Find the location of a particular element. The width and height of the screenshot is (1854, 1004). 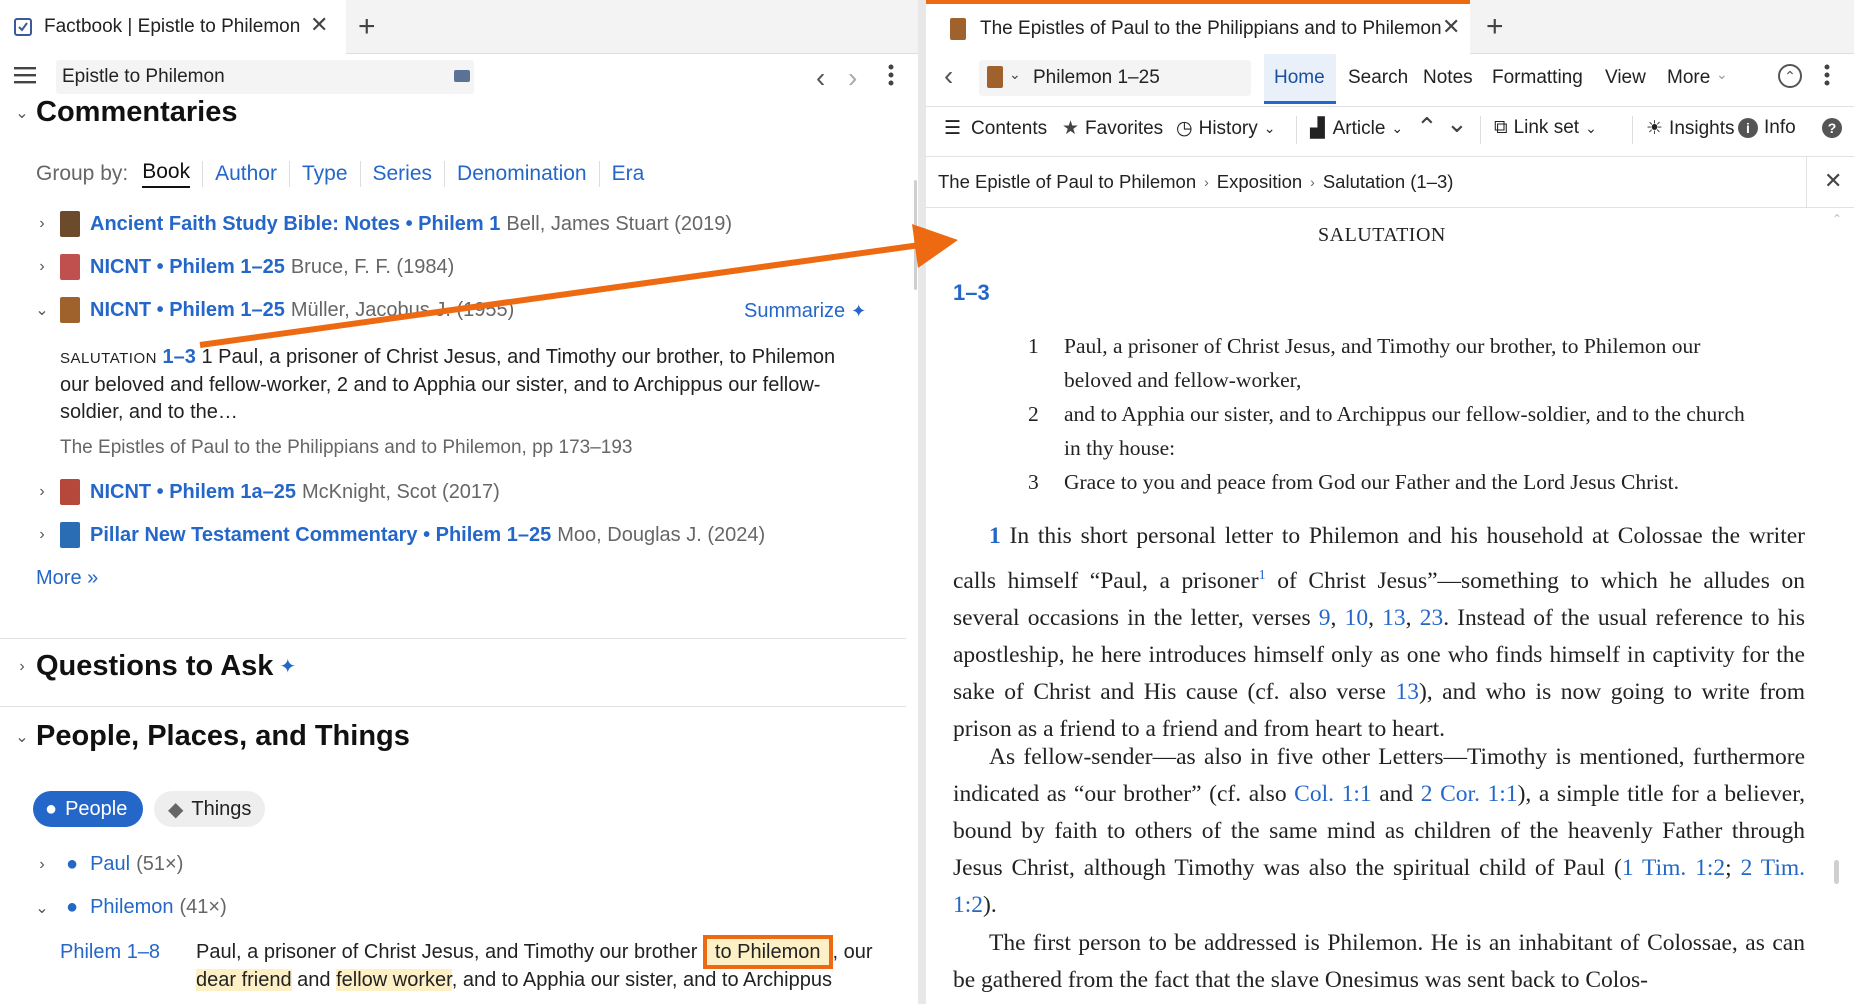

insights-button: ☀ Insights is located at coordinates (1690, 128).